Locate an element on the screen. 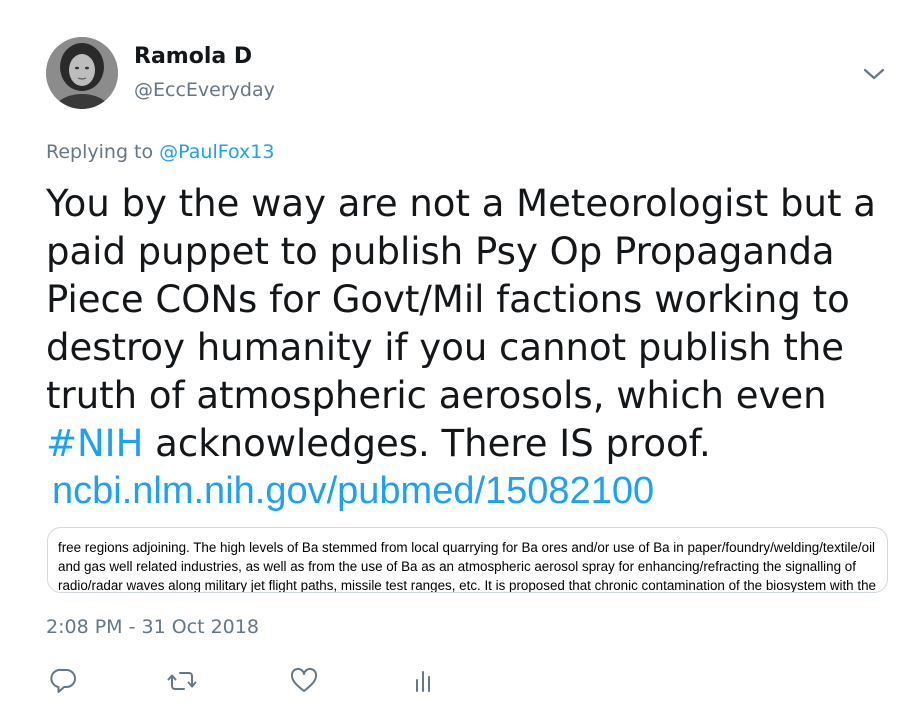 Image resolution: width=922 pixels, height=711 pixels. author-name: Ramola D is located at coordinates (193, 56).